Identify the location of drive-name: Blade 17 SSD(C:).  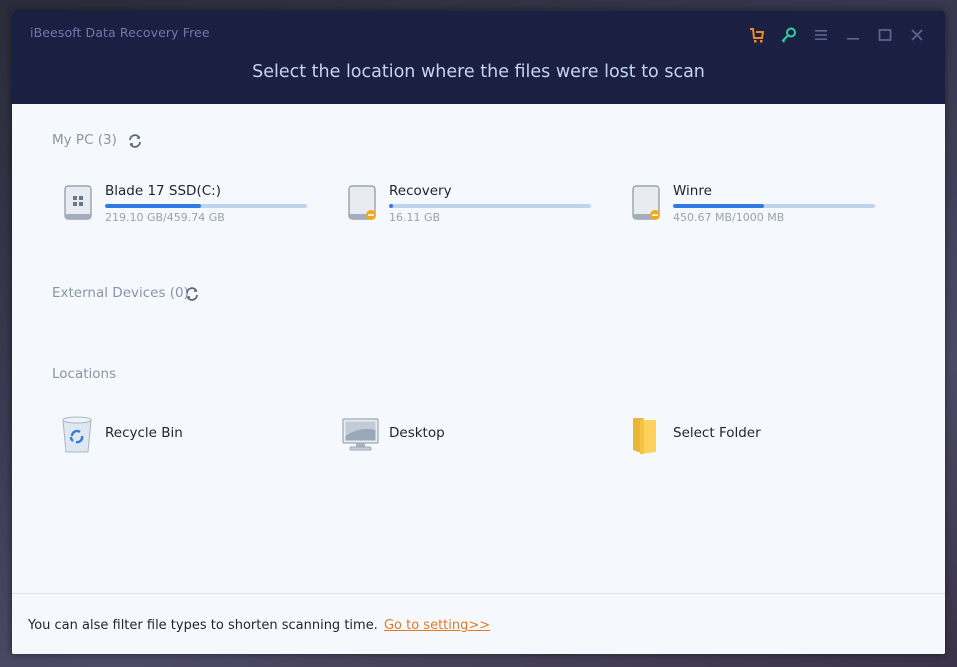
(163, 191).